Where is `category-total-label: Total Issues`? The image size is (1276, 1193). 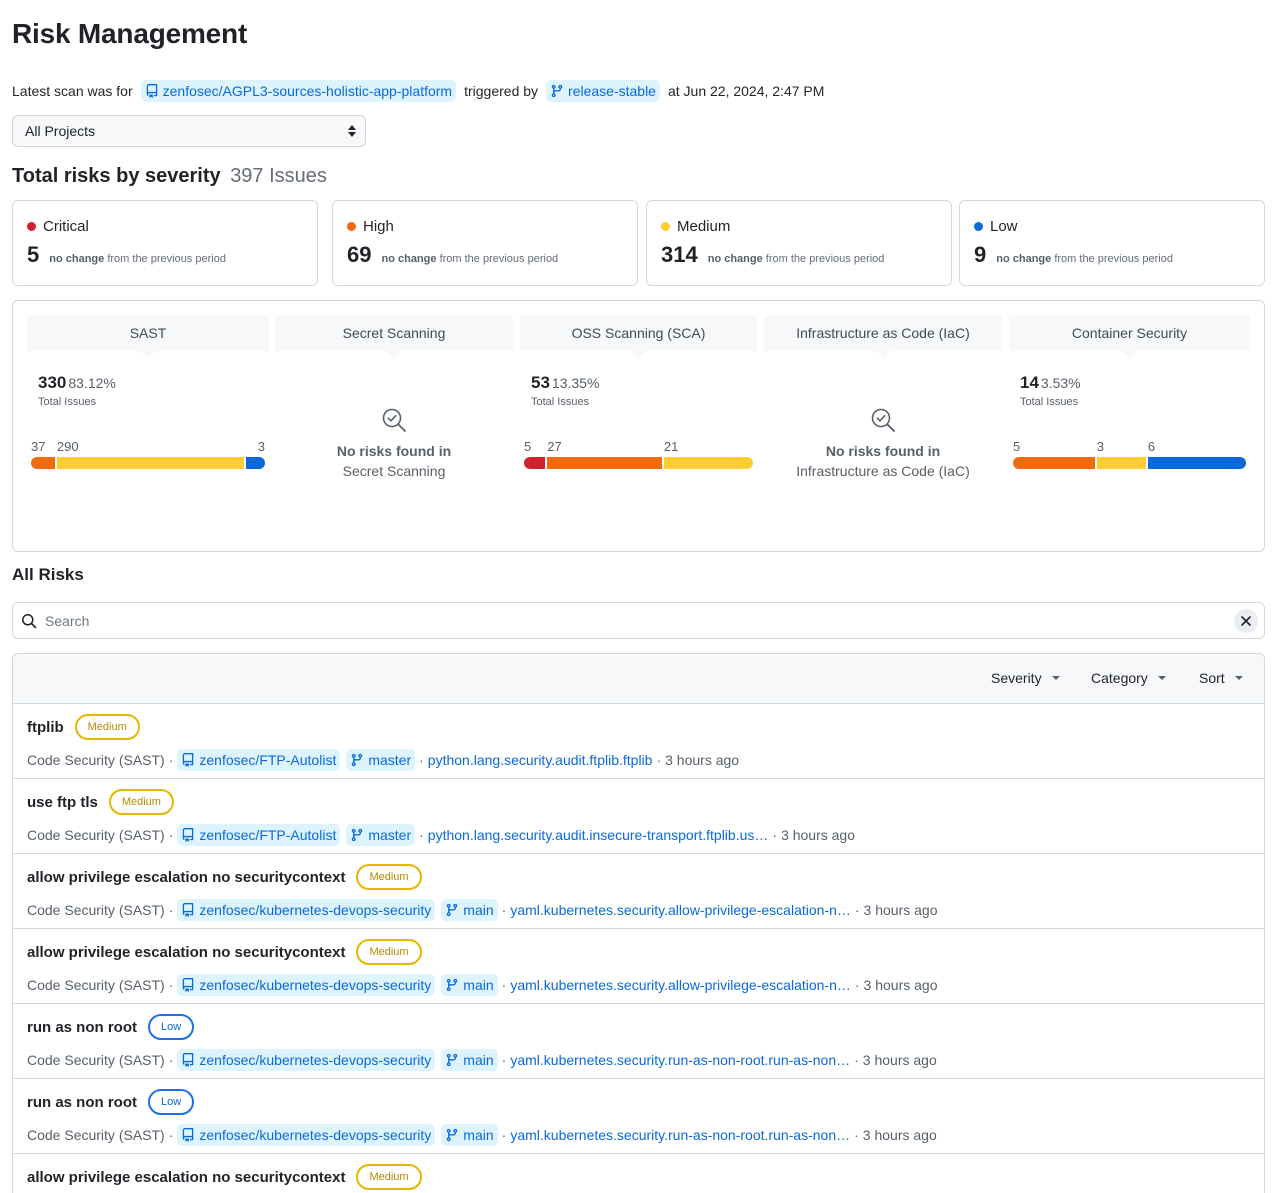 category-total-label: Total Issues is located at coordinates (560, 402).